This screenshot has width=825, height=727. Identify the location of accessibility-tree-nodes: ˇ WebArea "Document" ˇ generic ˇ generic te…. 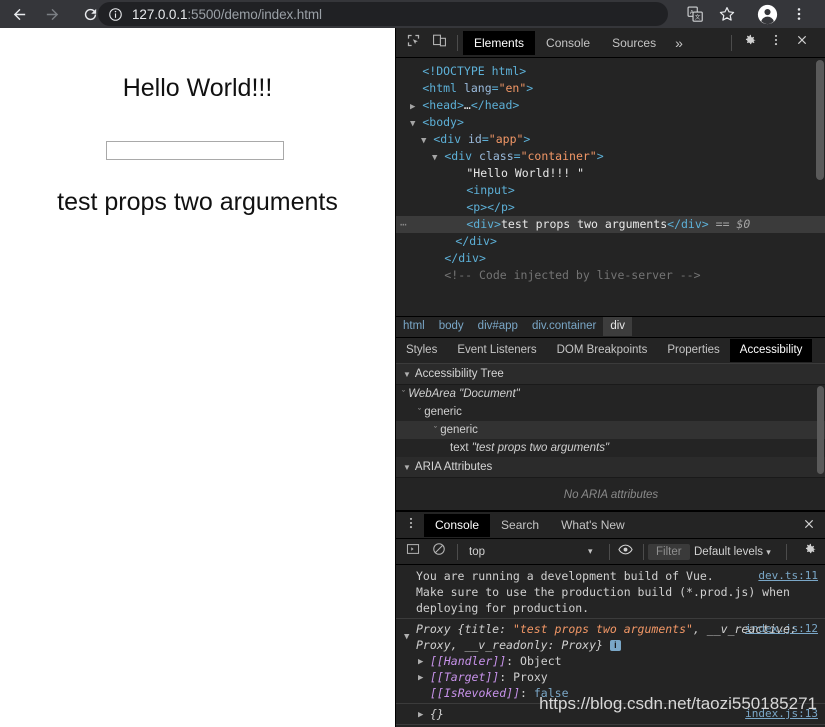
(610, 421).